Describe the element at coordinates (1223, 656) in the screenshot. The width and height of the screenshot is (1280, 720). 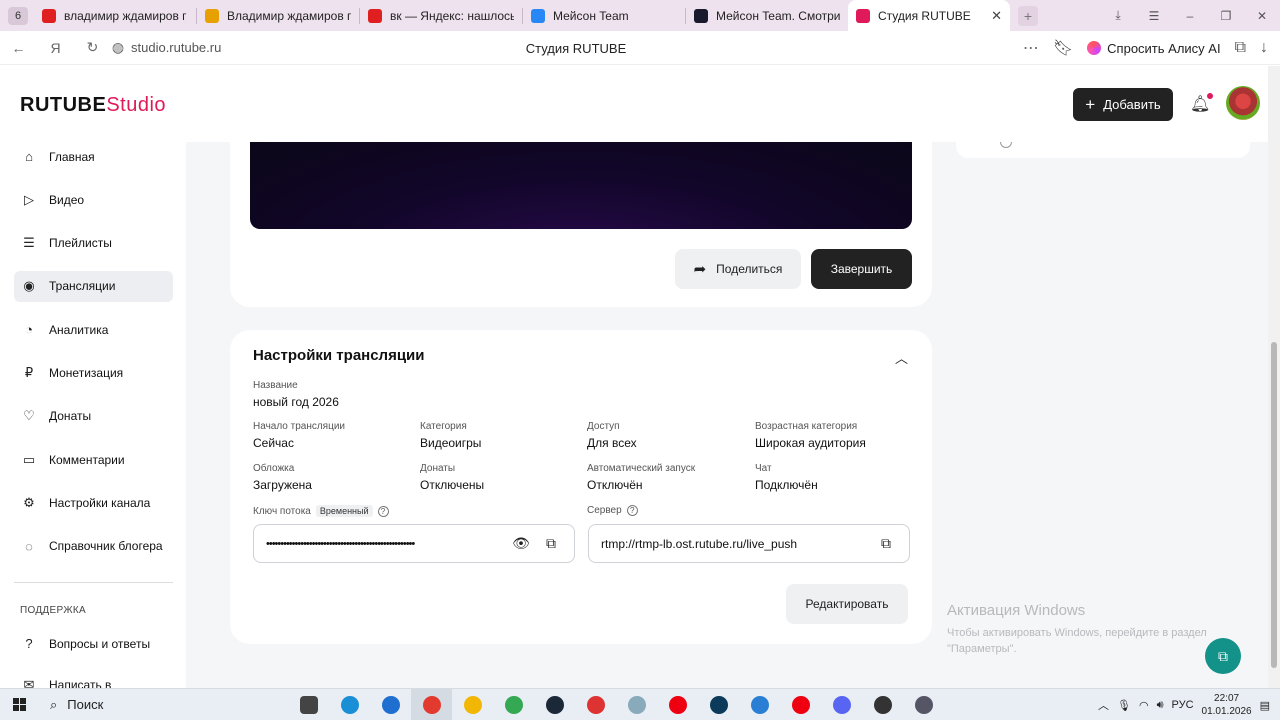
I see `support-chat-icon: ⧉` at that location.